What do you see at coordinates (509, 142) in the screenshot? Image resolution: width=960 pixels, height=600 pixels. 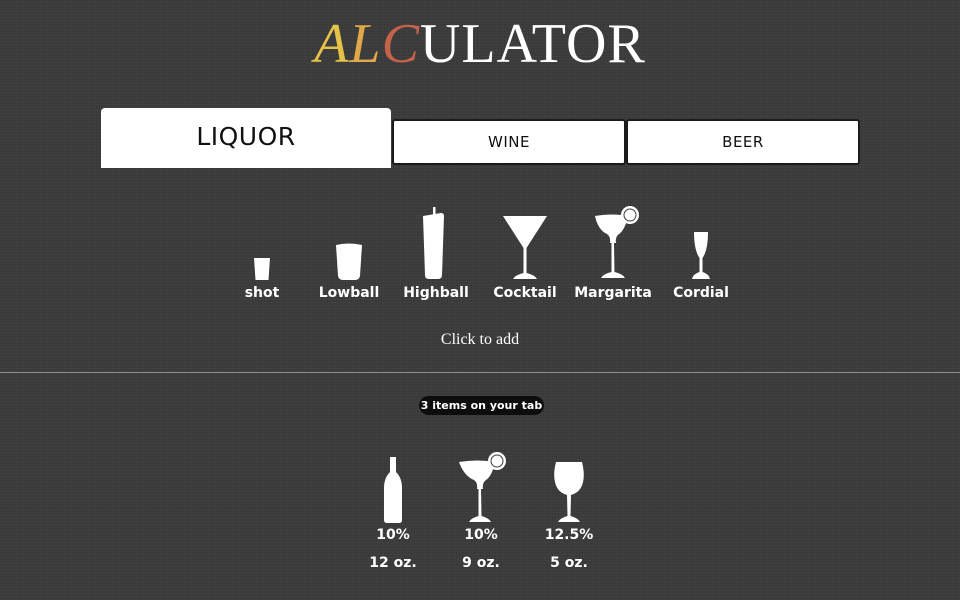 I see `tab-wine: WINE` at bounding box center [509, 142].